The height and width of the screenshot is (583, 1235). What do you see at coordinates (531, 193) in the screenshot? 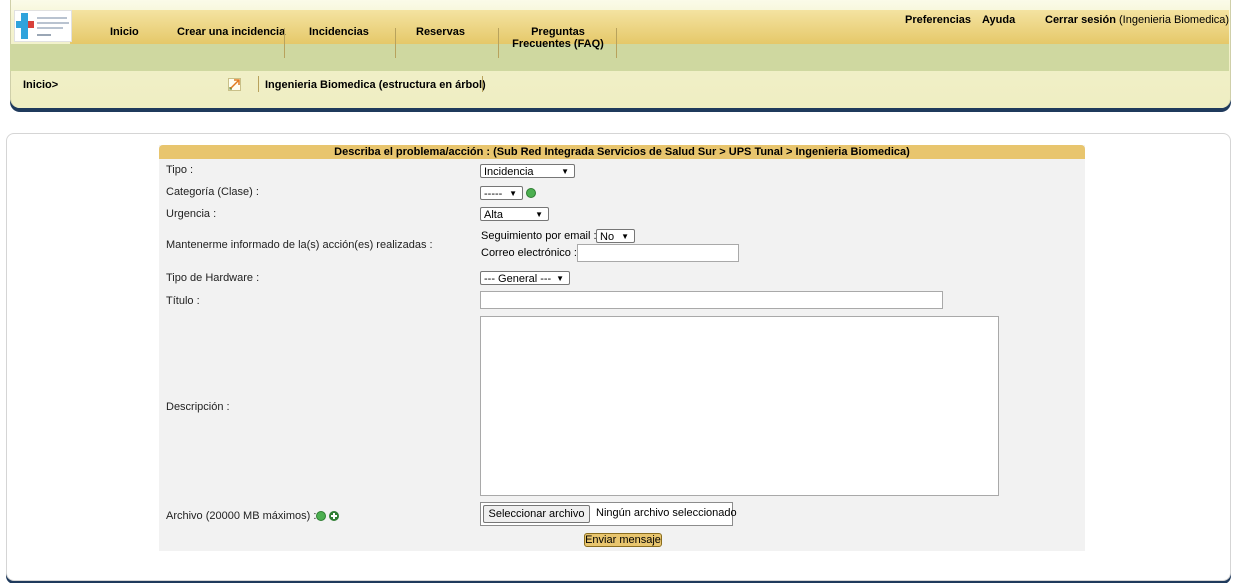
I see `search-category-icon` at bounding box center [531, 193].